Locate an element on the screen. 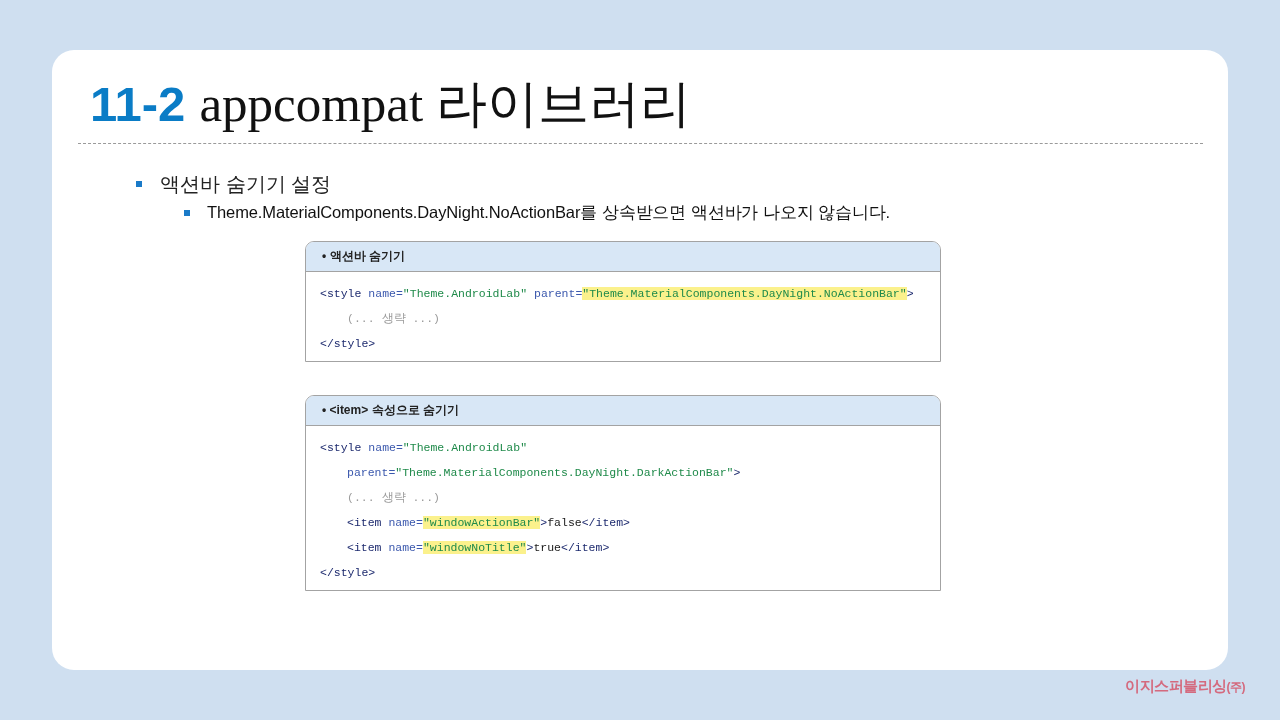 This screenshot has height=720, width=1280. publisher-logo: 이지스퍼블리싱(주) is located at coordinates (1185, 686).